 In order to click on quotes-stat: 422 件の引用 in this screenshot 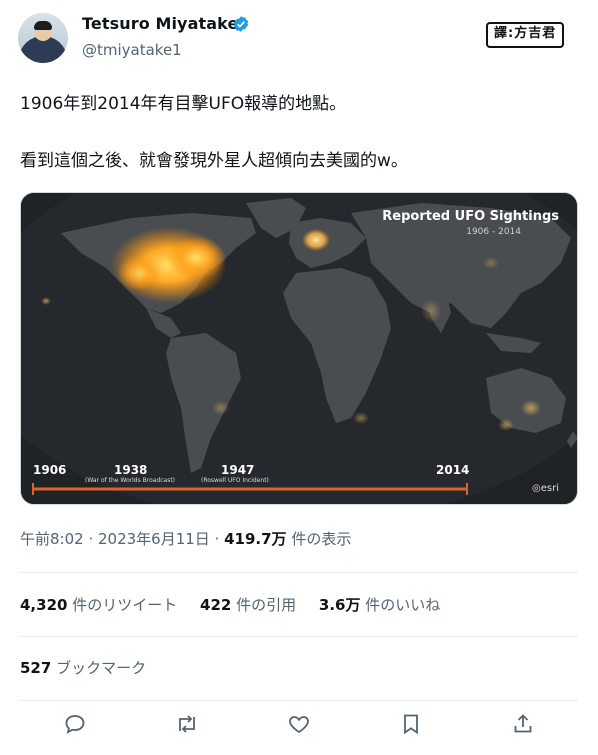, I will do `click(248, 605)`.